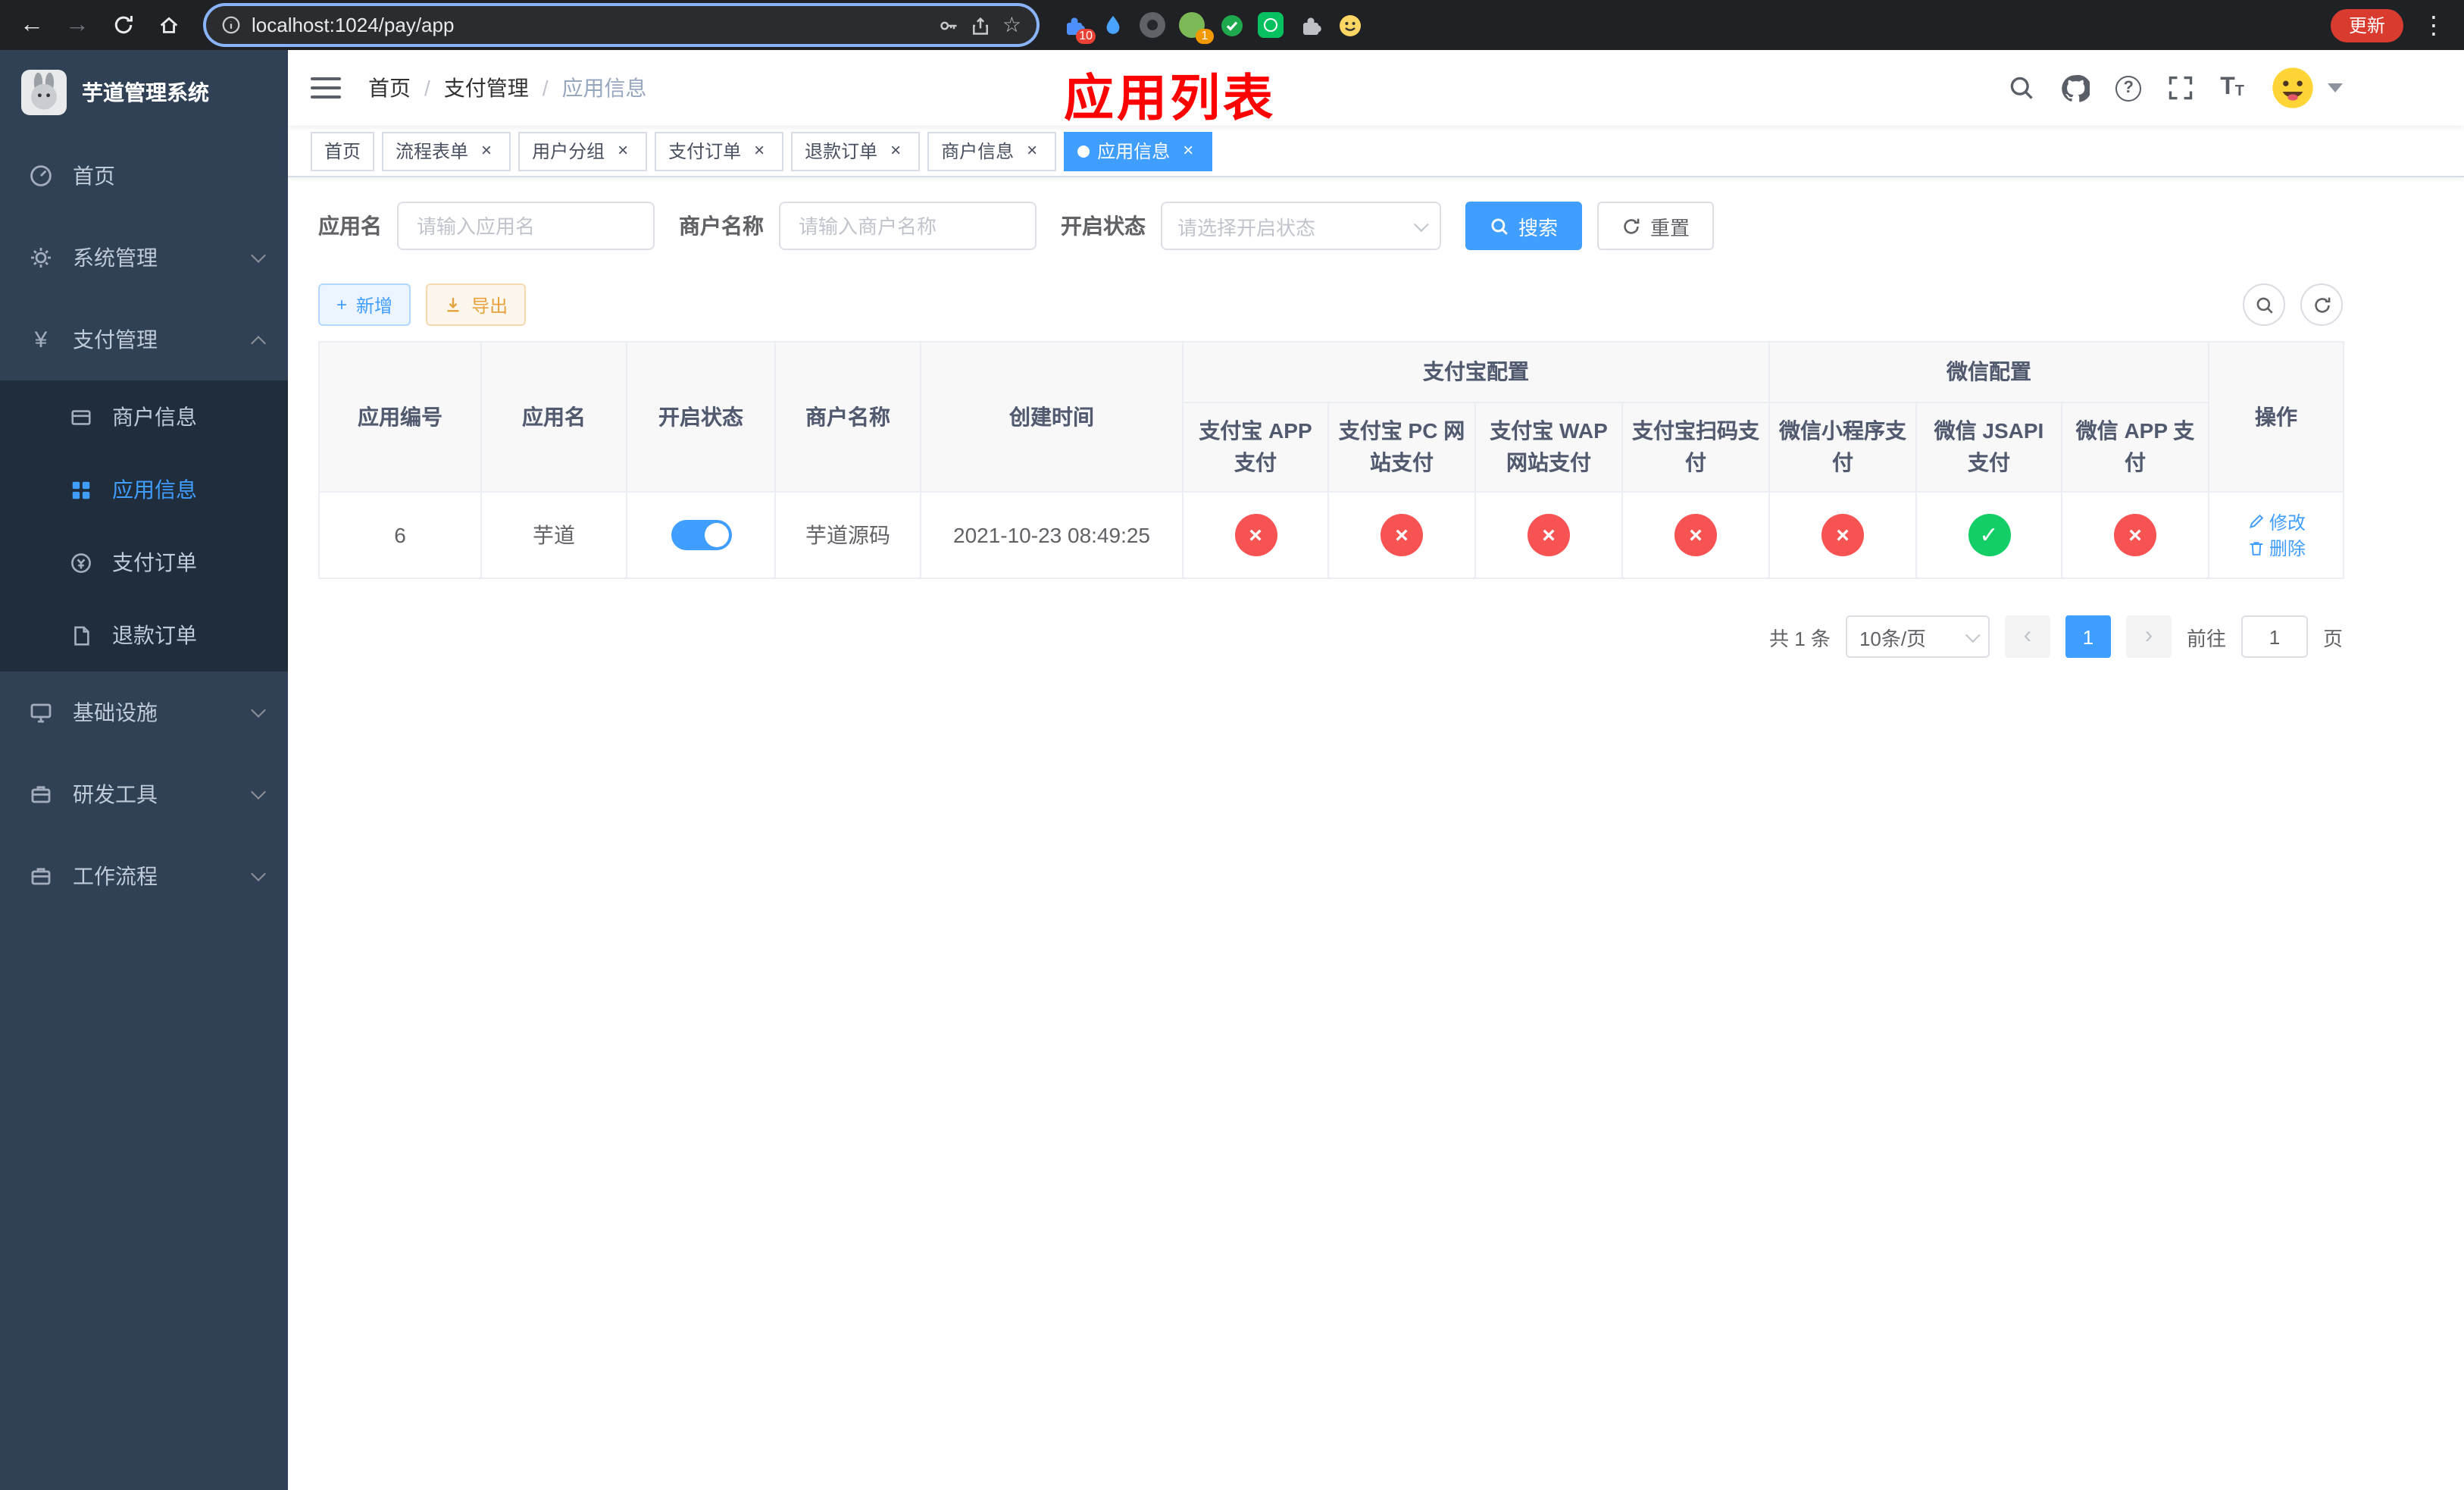 This screenshot has width=2464, height=1490. I want to click on sidebar-fold-icon, so click(326, 88).